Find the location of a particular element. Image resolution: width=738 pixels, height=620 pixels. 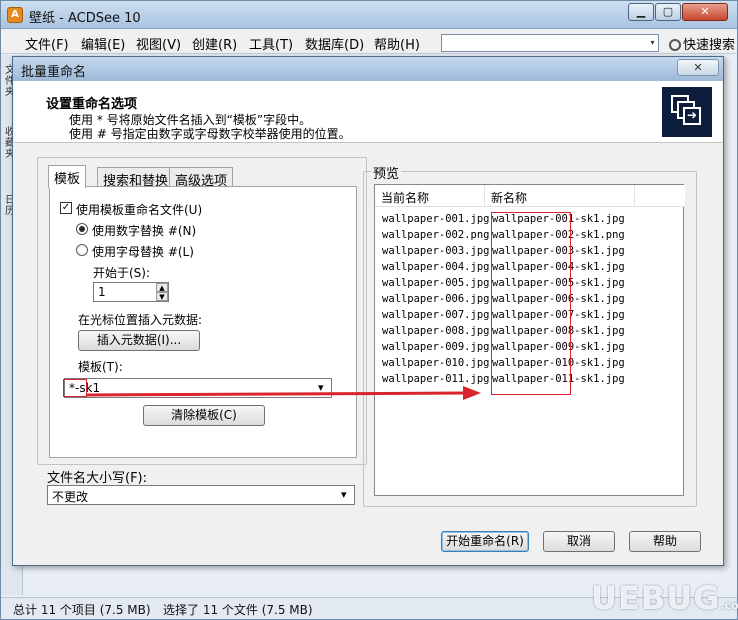

current-name-cell: wallpaper-003.jpg is located at coordinates (436, 251).